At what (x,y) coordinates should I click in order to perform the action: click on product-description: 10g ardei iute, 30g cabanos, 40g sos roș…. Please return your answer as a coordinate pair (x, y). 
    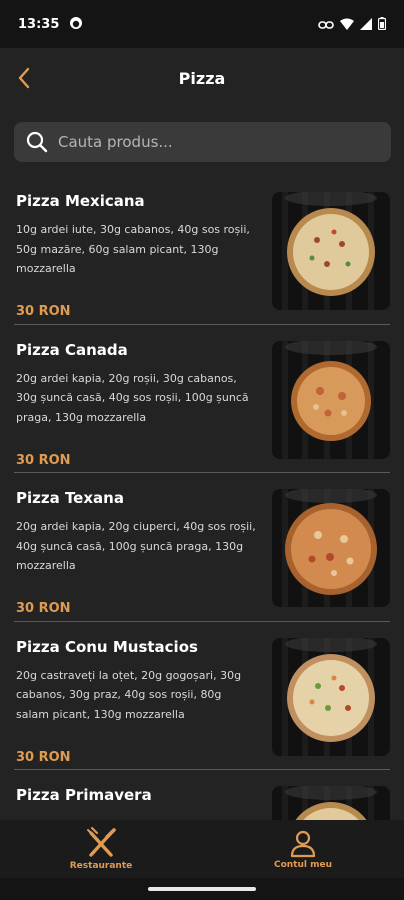
    Looking at the image, I should click on (133, 249).